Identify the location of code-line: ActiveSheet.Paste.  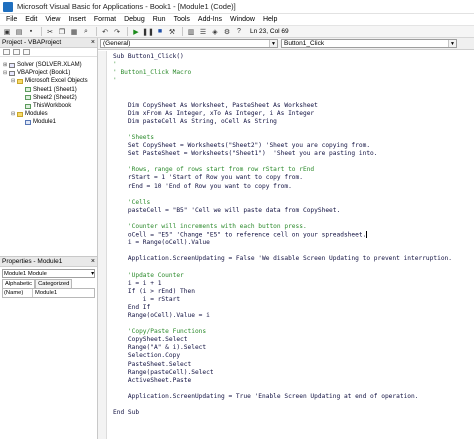
(290, 381).